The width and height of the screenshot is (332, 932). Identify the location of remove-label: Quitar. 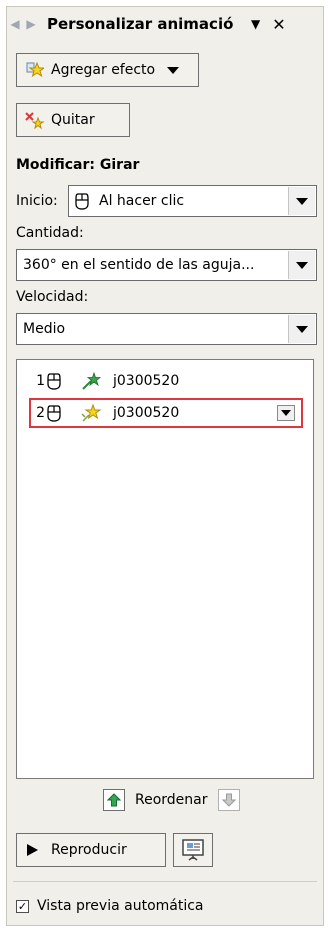
(73, 120).